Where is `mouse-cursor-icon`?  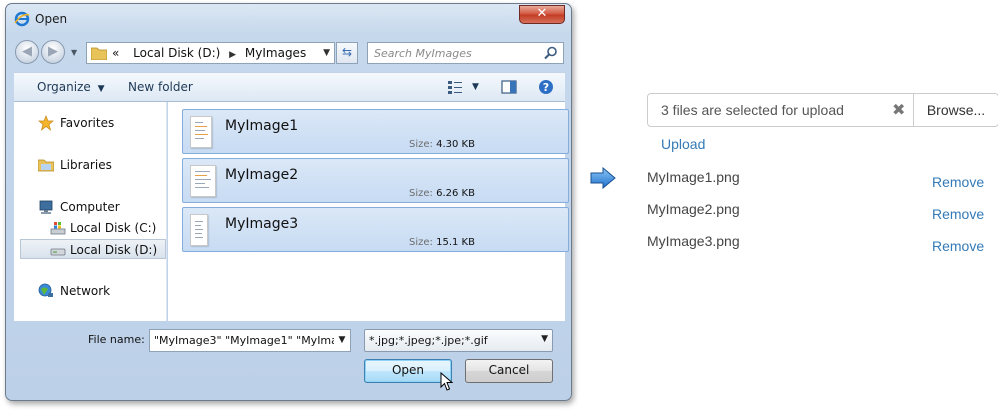
mouse-cursor-icon is located at coordinates (447, 381).